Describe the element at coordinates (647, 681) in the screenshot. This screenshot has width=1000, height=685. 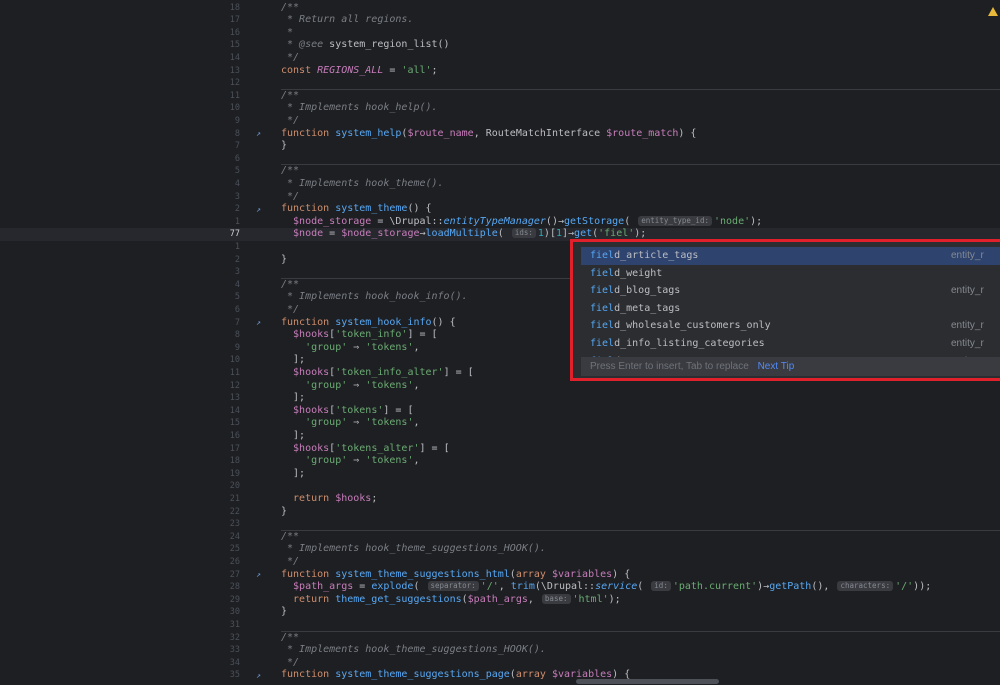
I see `horizontal-scrollbar` at that location.